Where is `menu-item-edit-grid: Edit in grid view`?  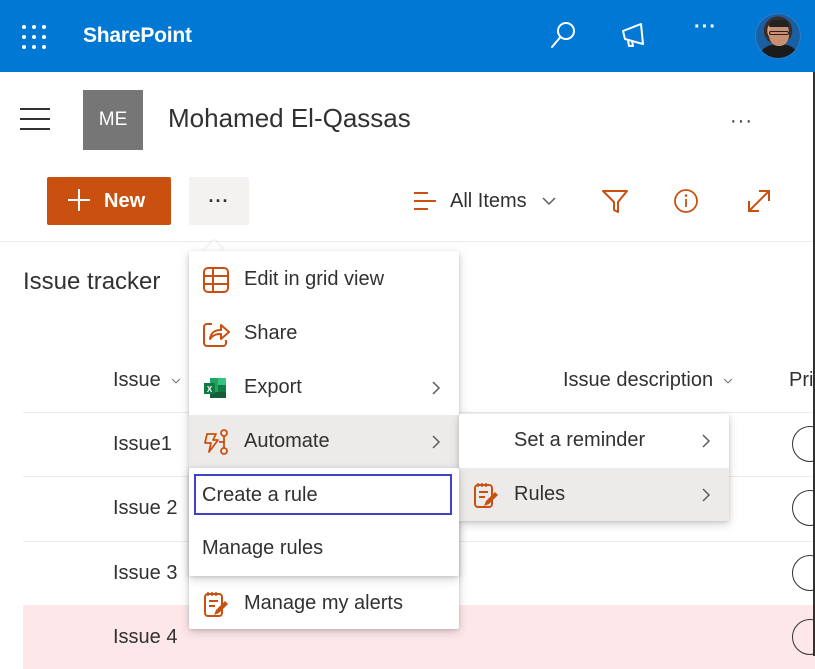 menu-item-edit-grid: Edit in grid view is located at coordinates (324, 280).